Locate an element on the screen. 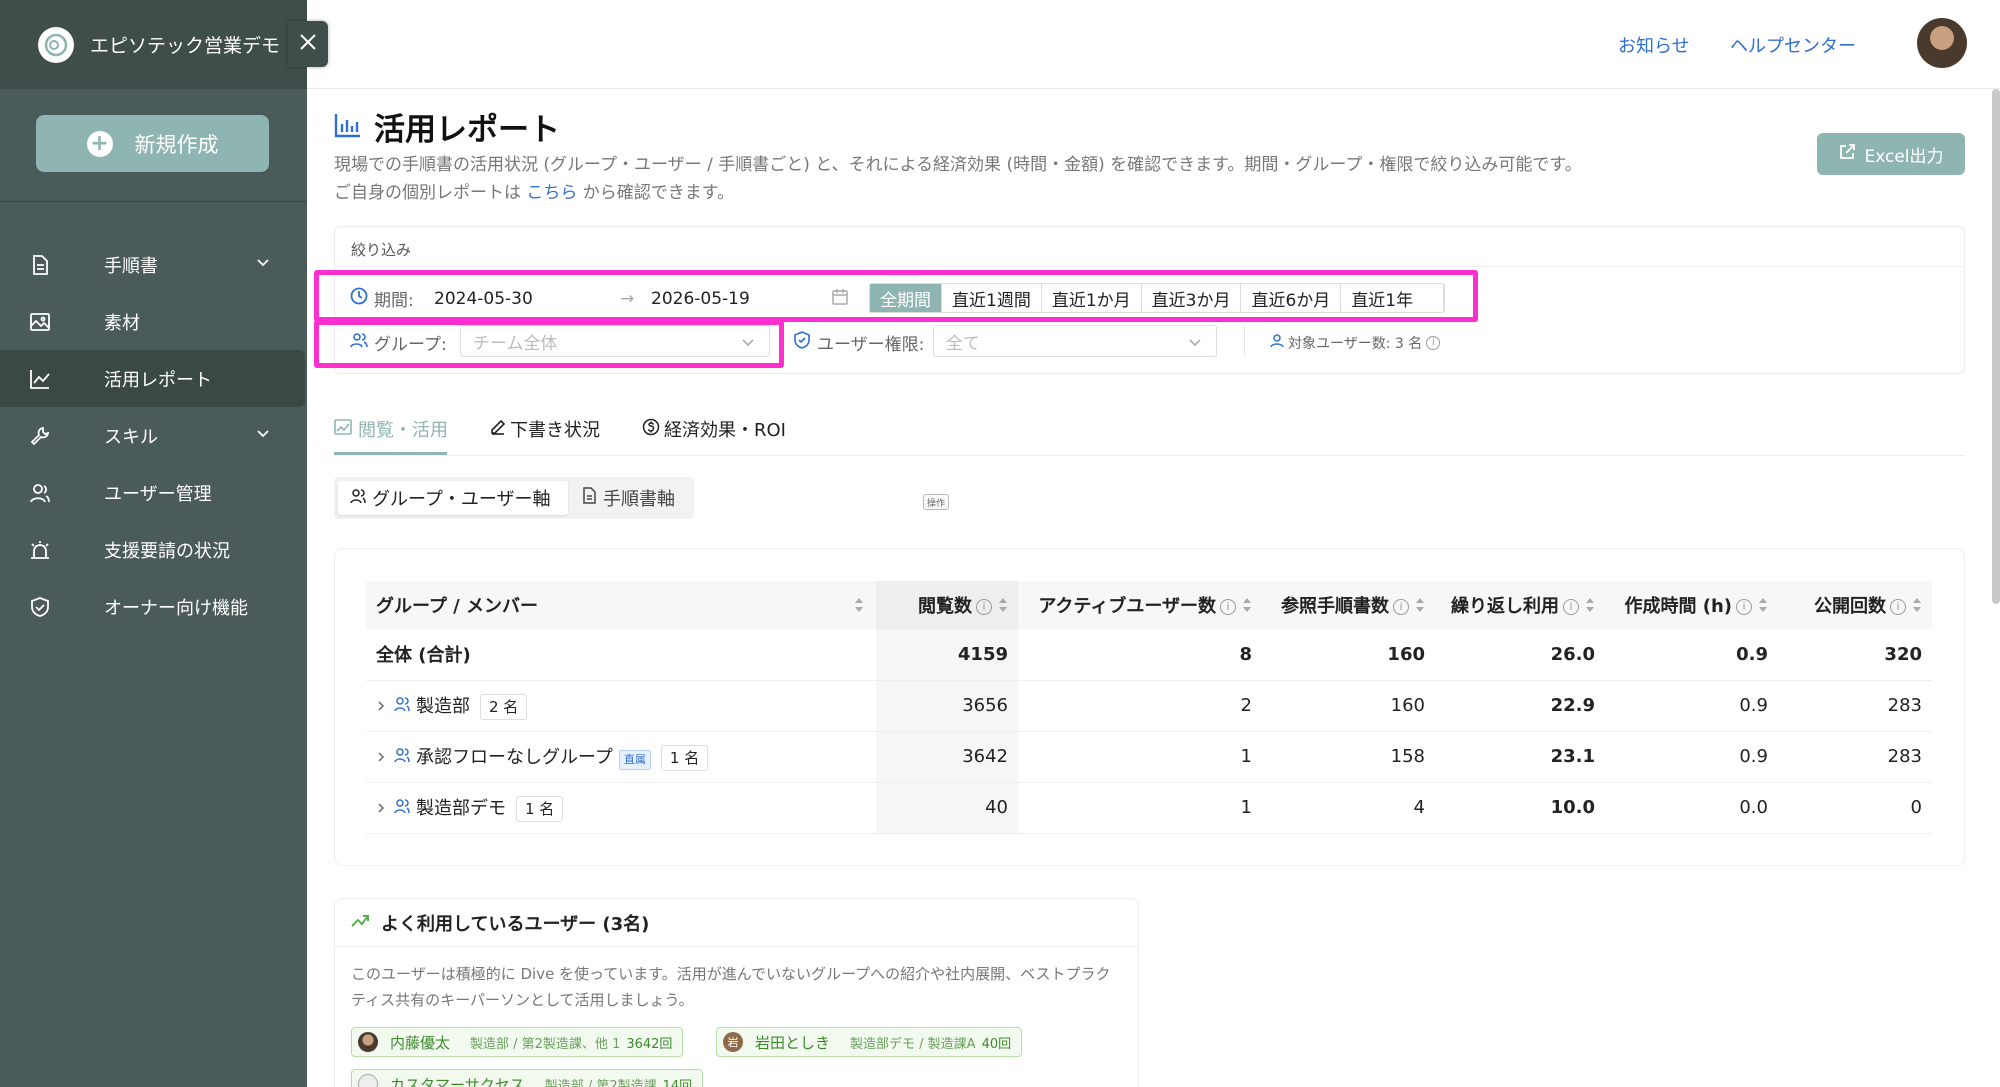 This screenshot has height=1087, width=2000. table-row: 製造部 2 名 3656 2 160 22.9 0.9 283 is located at coordinates (1149, 706).